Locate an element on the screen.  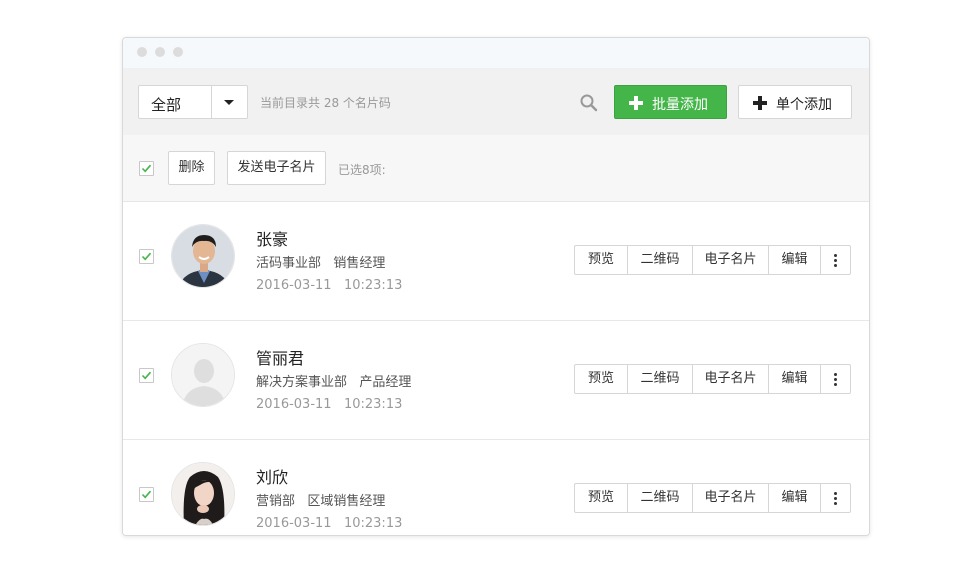
filter-select: 全部 is located at coordinates (193, 102).